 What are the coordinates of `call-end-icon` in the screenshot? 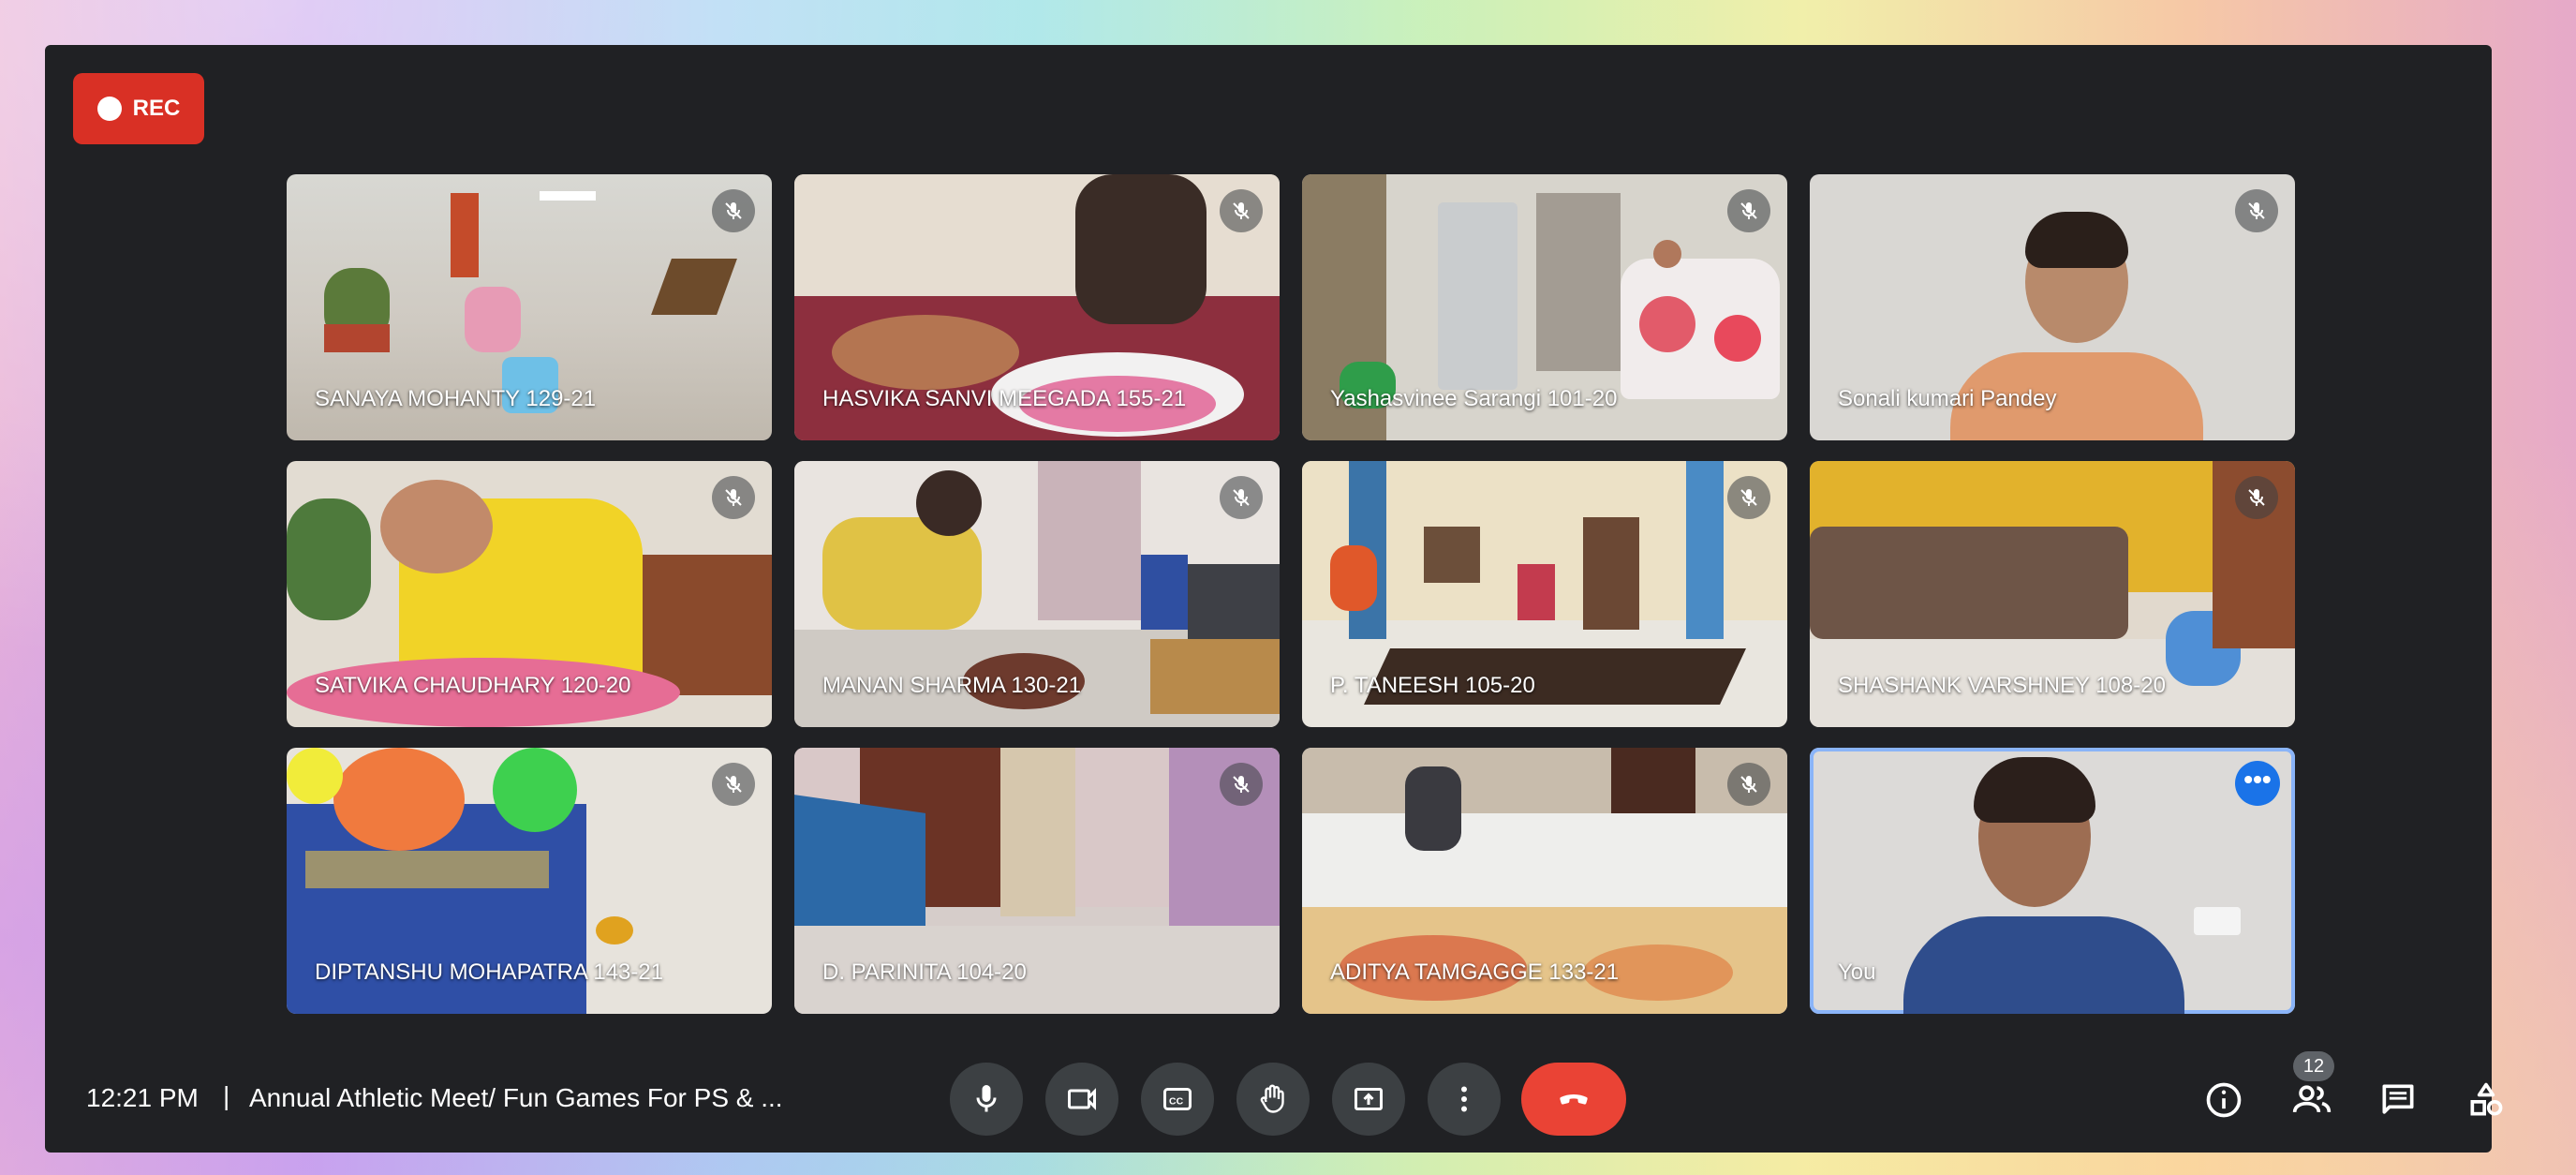 It's located at (1574, 1099).